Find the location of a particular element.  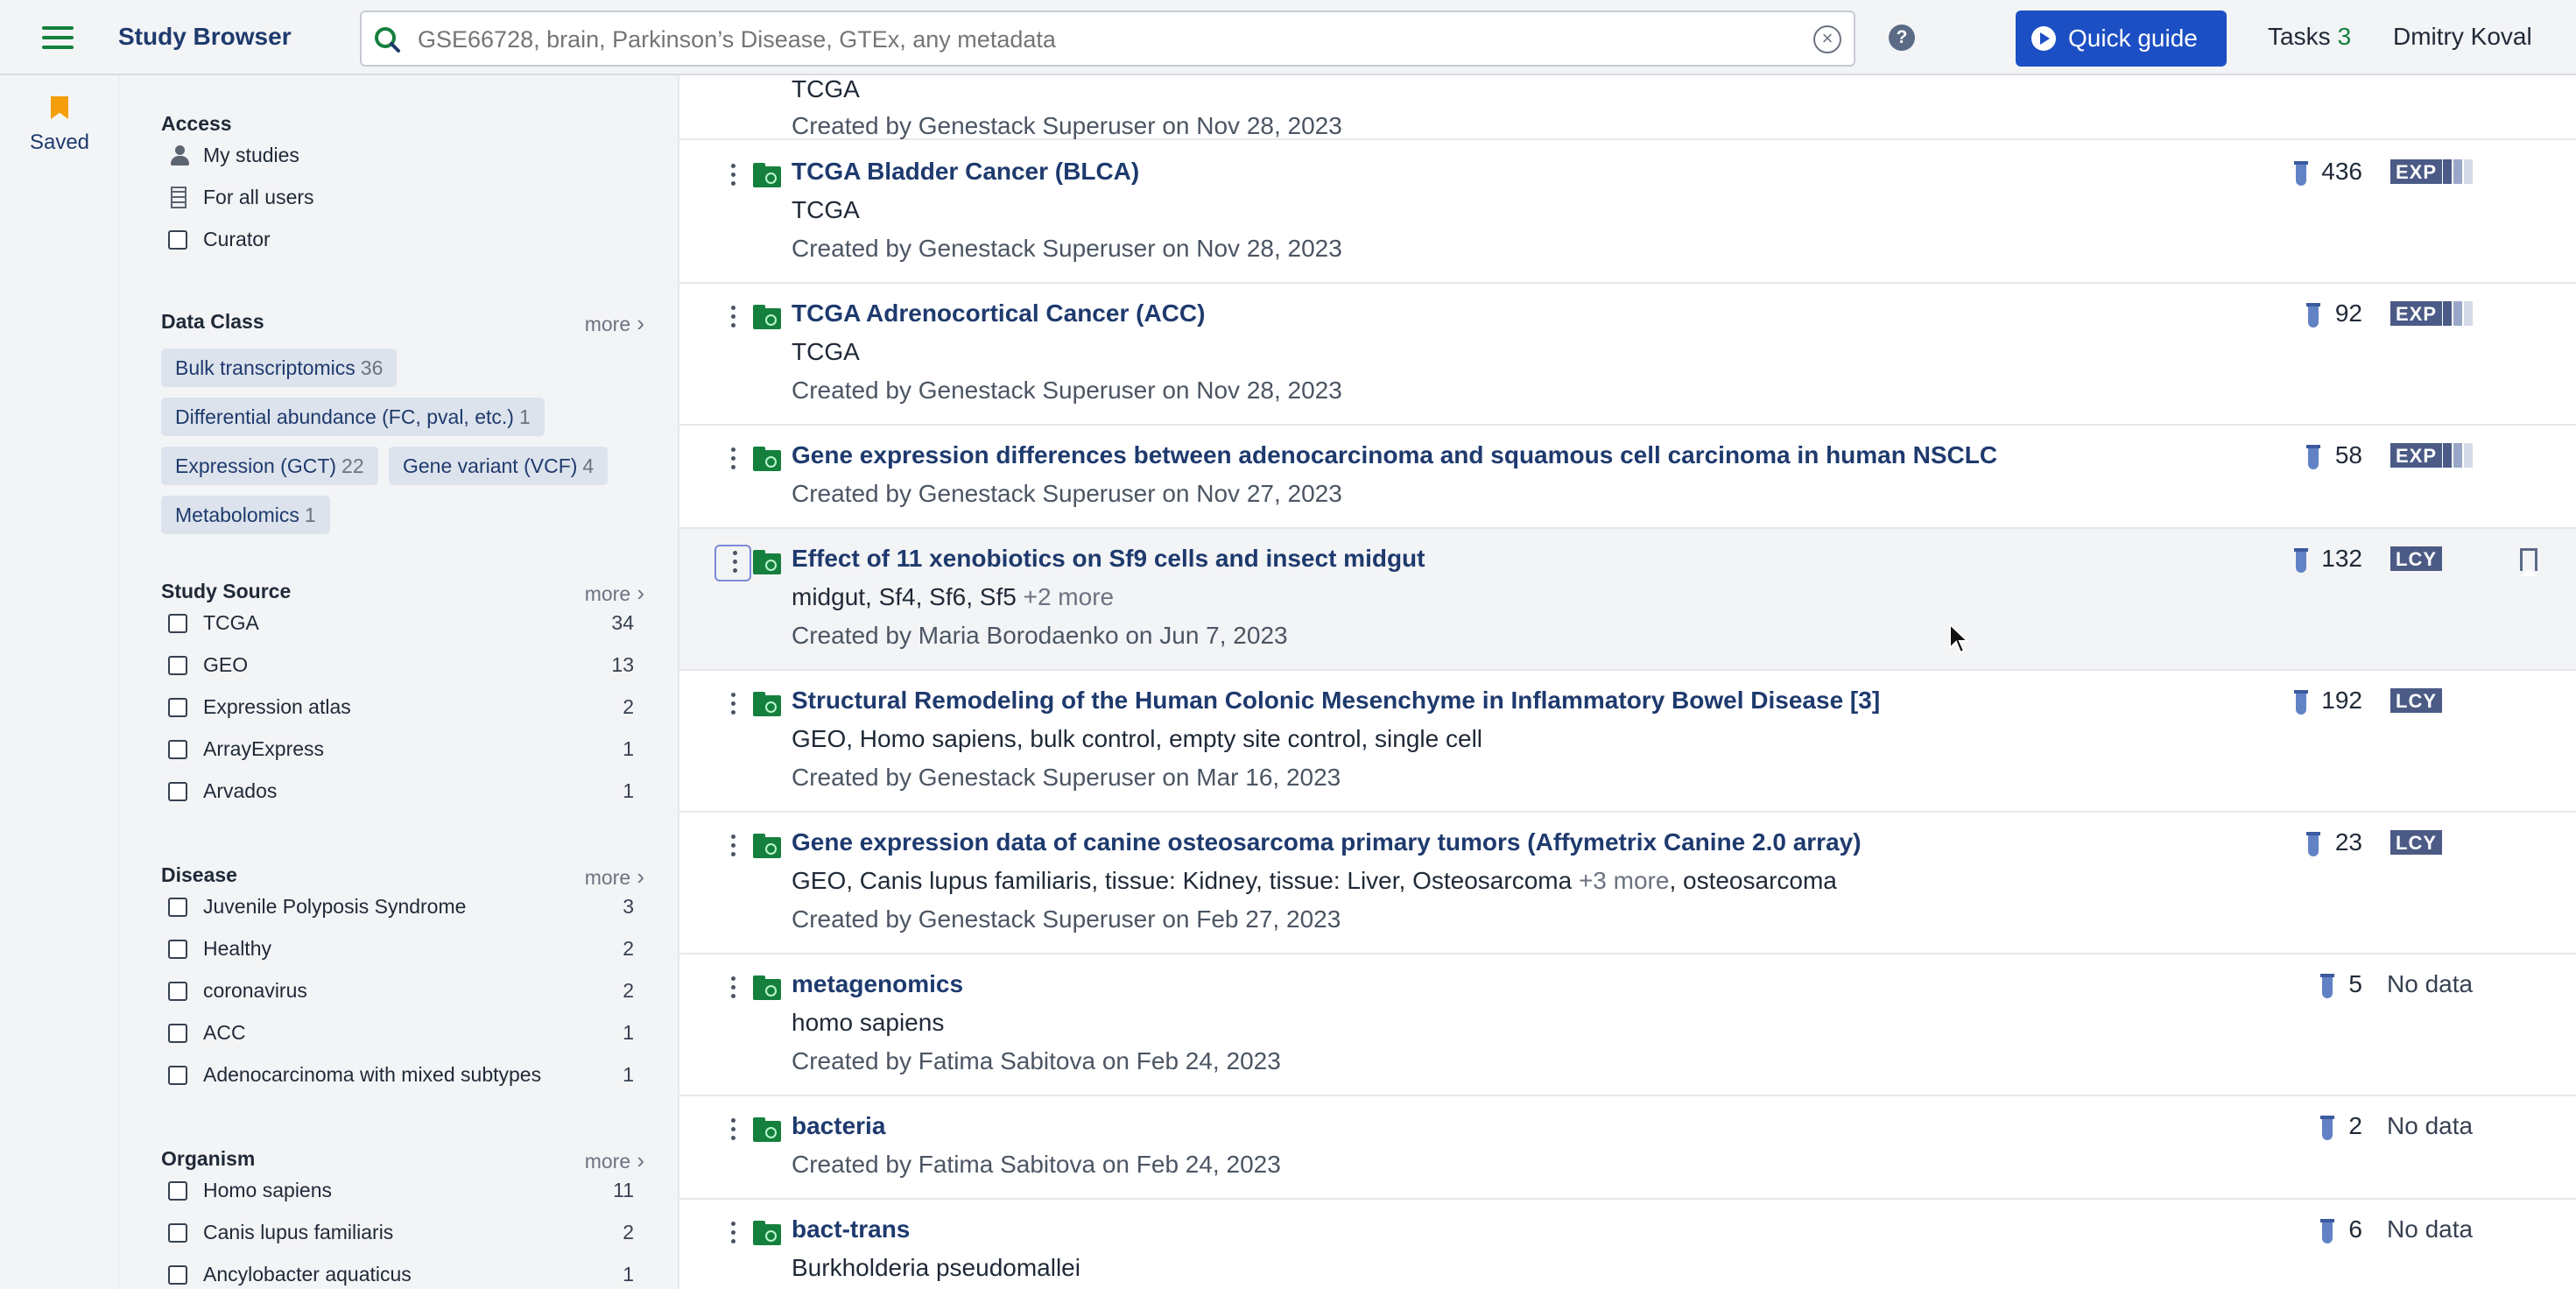

study-title-link: TCGA Bladder Cancer (BLCA) is located at coordinates (965, 172).